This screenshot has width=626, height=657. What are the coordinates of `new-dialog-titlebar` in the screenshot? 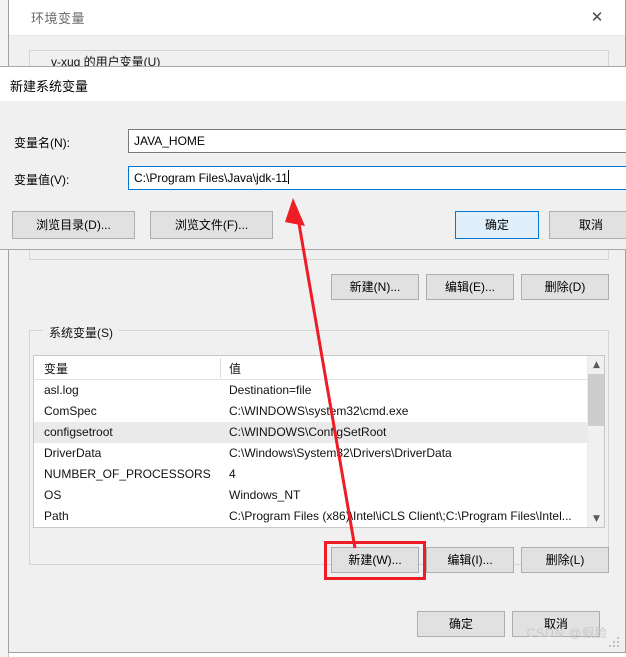 It's located at (313, 84).